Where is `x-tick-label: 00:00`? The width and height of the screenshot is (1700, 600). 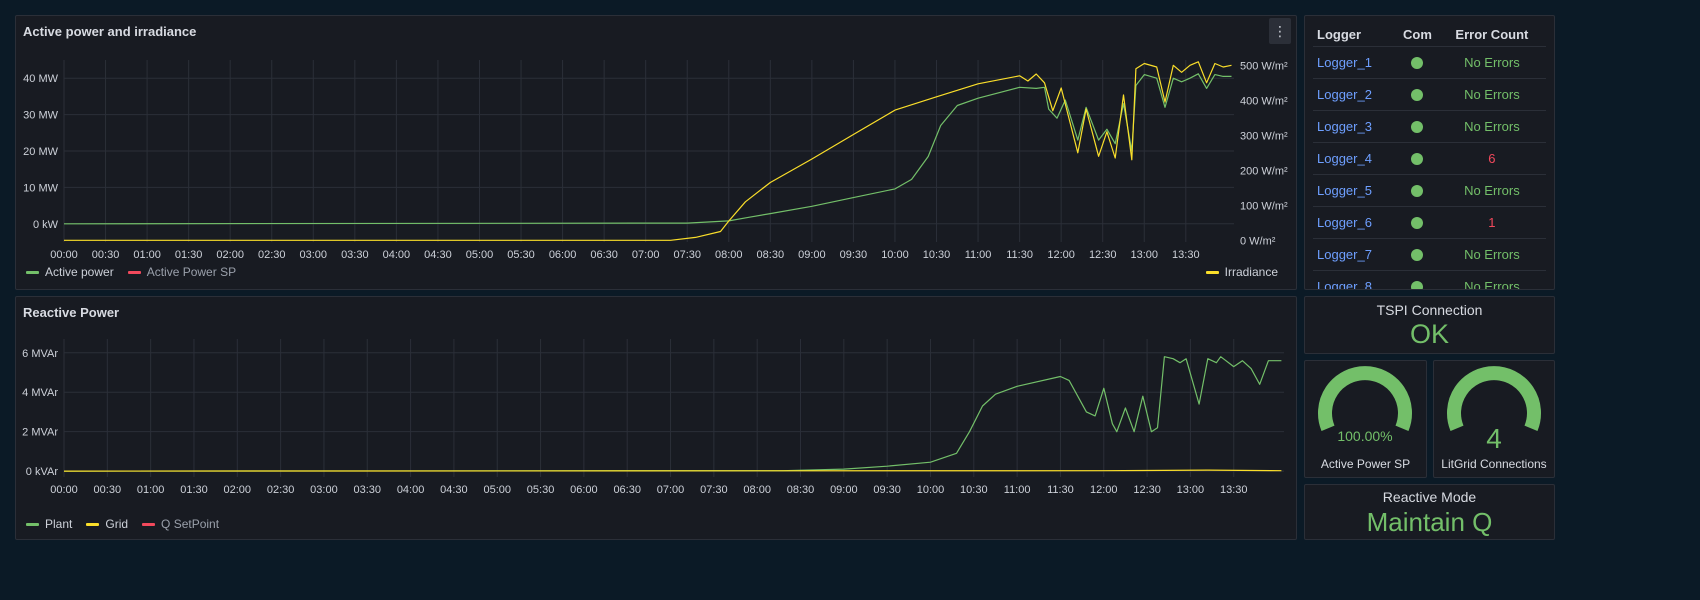
x-tick-label: 00:00 is located at coordinates (64, 490).